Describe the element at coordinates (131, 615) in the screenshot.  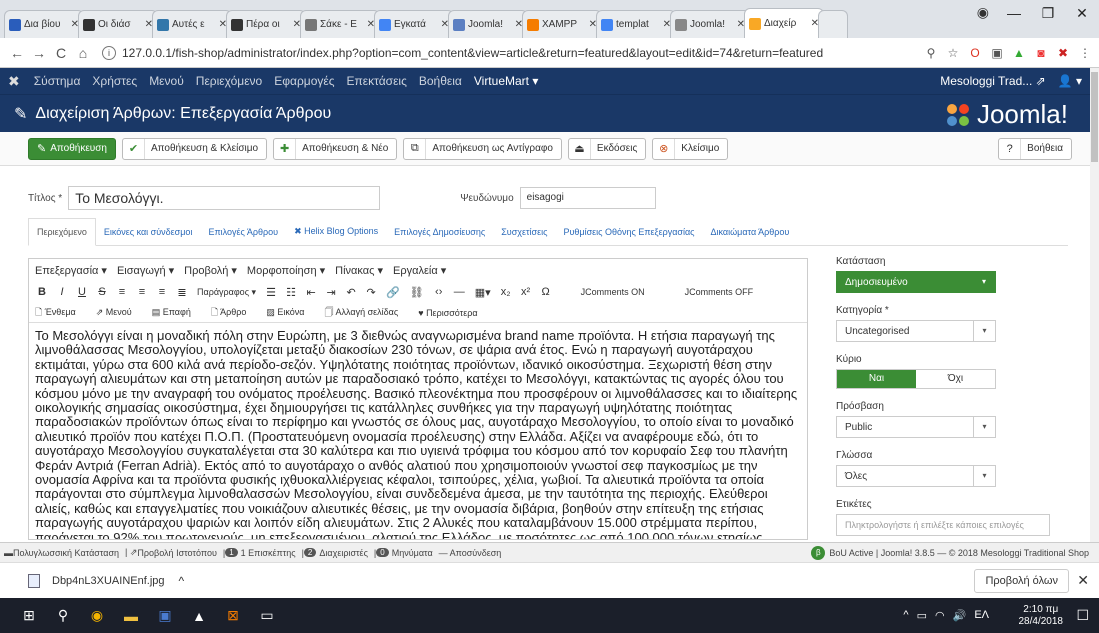
I see `file-explorer-icon: ▬` at that location.